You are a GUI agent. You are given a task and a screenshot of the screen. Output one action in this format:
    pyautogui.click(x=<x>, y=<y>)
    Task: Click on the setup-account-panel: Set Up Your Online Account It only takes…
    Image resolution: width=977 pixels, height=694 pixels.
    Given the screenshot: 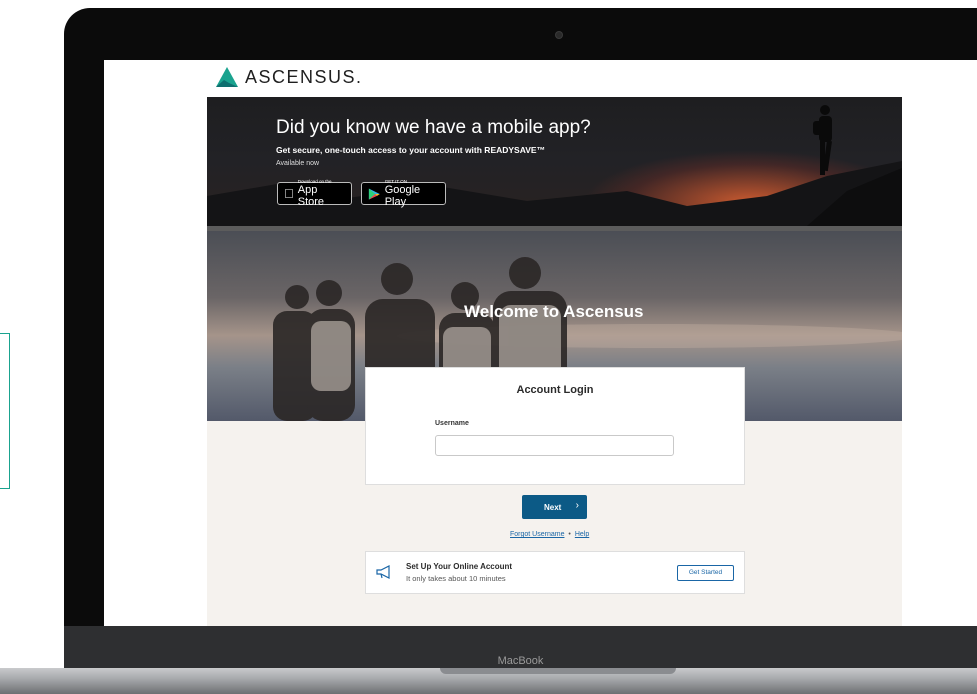 What is the action you would take?
    pyautogui.click(x=555, y=572)
    